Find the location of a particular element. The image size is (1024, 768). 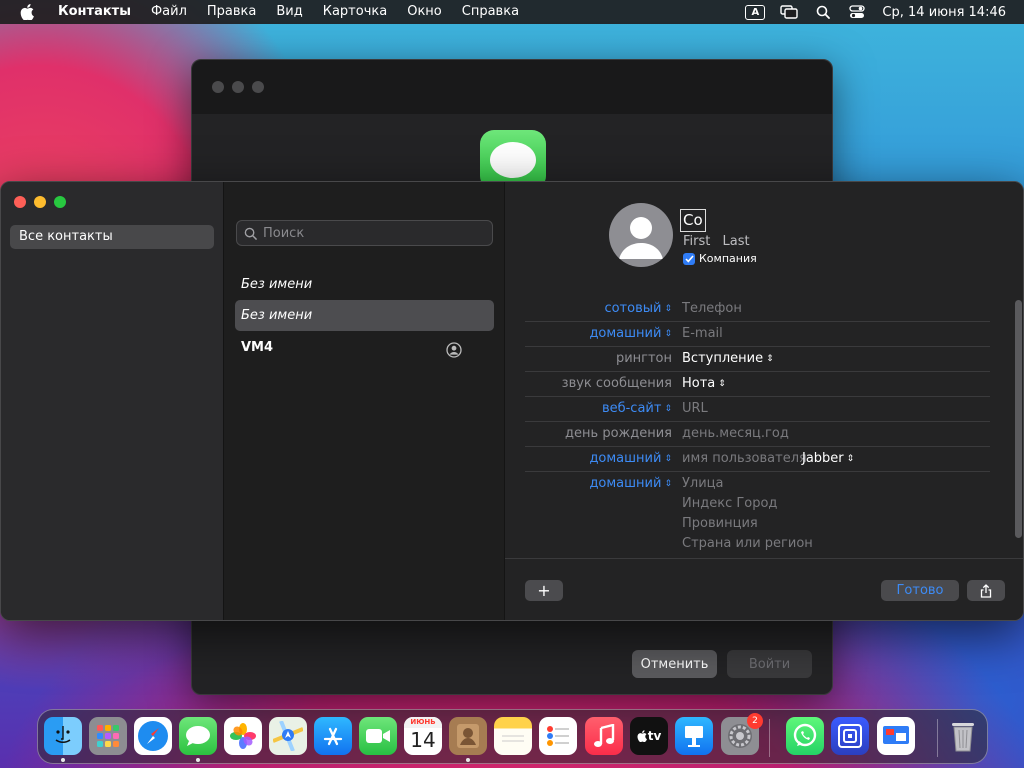

dock-contacts-icon is located at coordinates (468, 736).